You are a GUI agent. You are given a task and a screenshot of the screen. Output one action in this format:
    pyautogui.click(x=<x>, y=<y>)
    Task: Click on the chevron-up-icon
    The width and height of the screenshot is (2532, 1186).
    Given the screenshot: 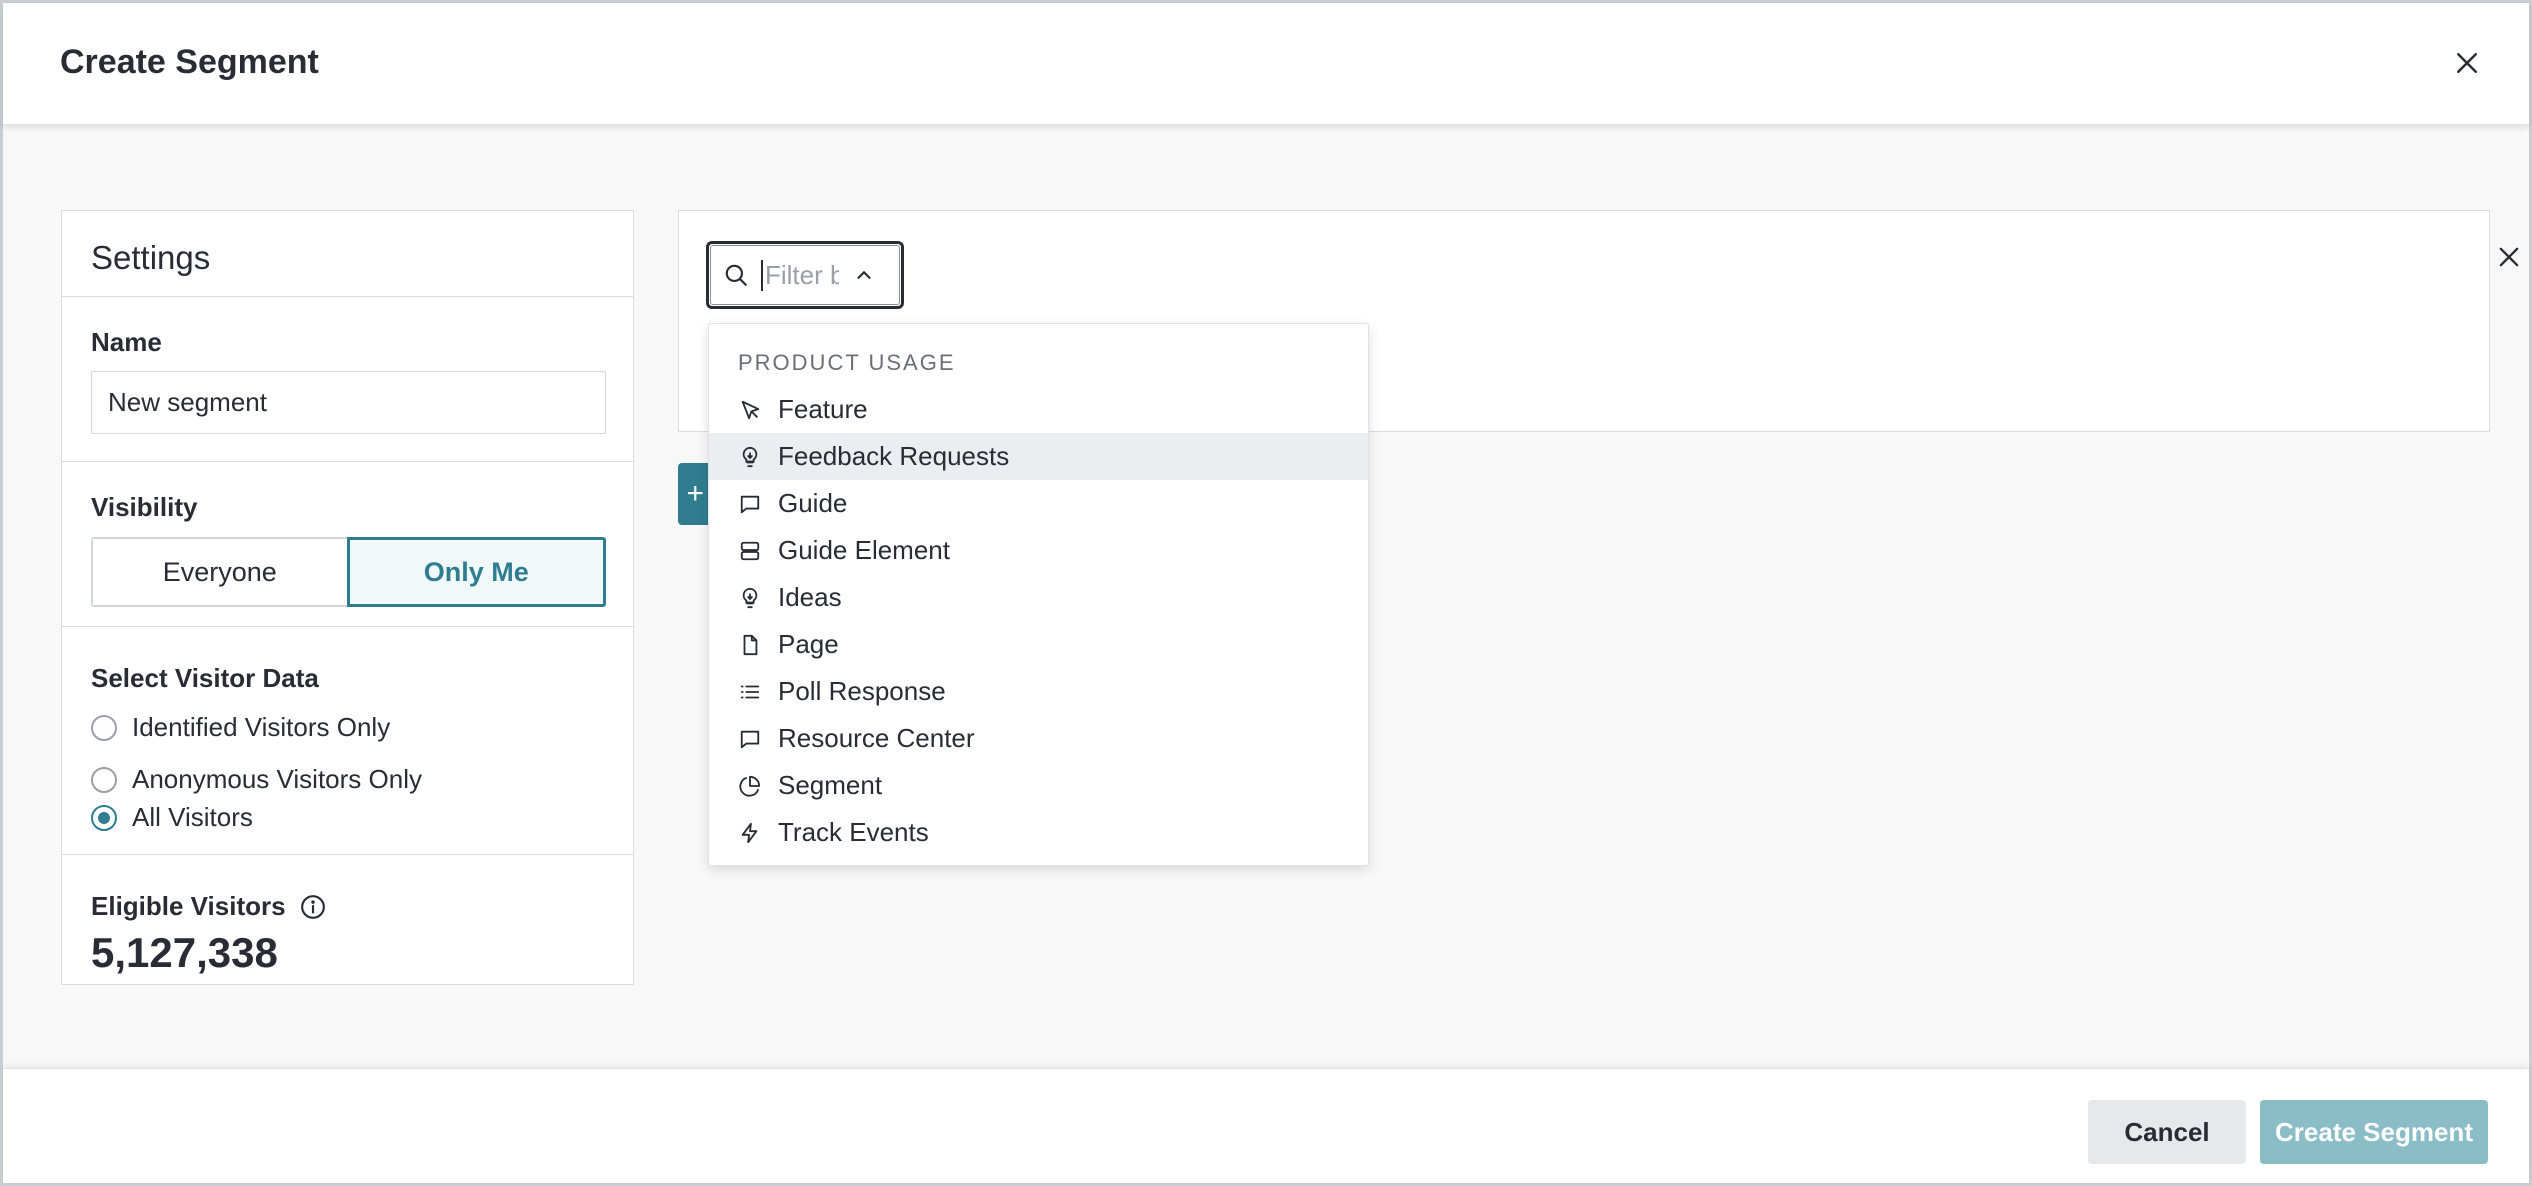 What is the action you would take?
    pyautogui.click(x=864, y=275)
    